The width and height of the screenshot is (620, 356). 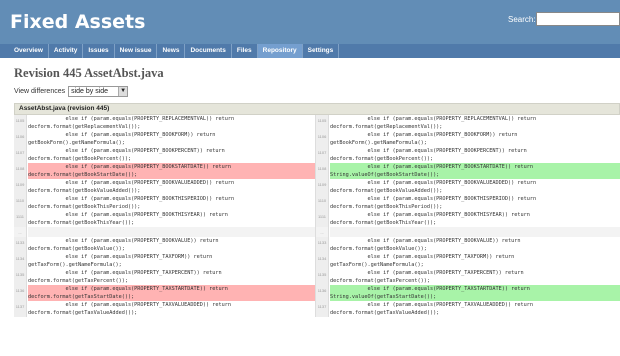 I want to click on line-number-right: 1107, so click(x=322, y=155).